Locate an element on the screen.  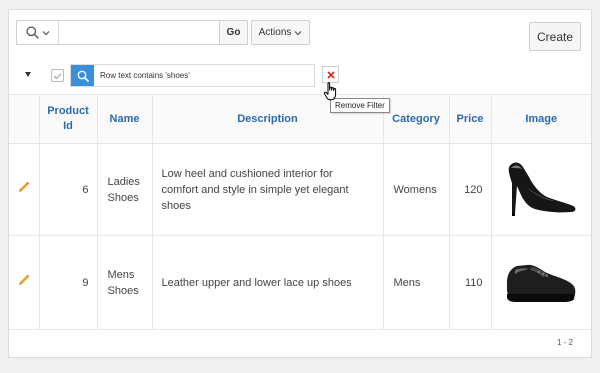
close-icon is located at coordinates (330, 74).